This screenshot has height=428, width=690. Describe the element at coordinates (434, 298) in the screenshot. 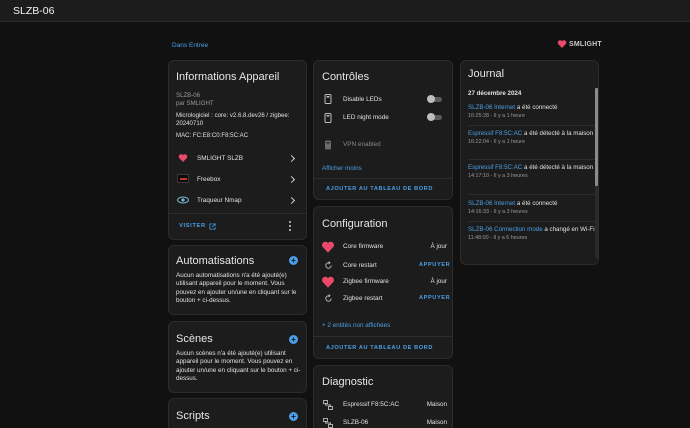

I see `zigbee-restart-press-button: APPUYER` at that location.